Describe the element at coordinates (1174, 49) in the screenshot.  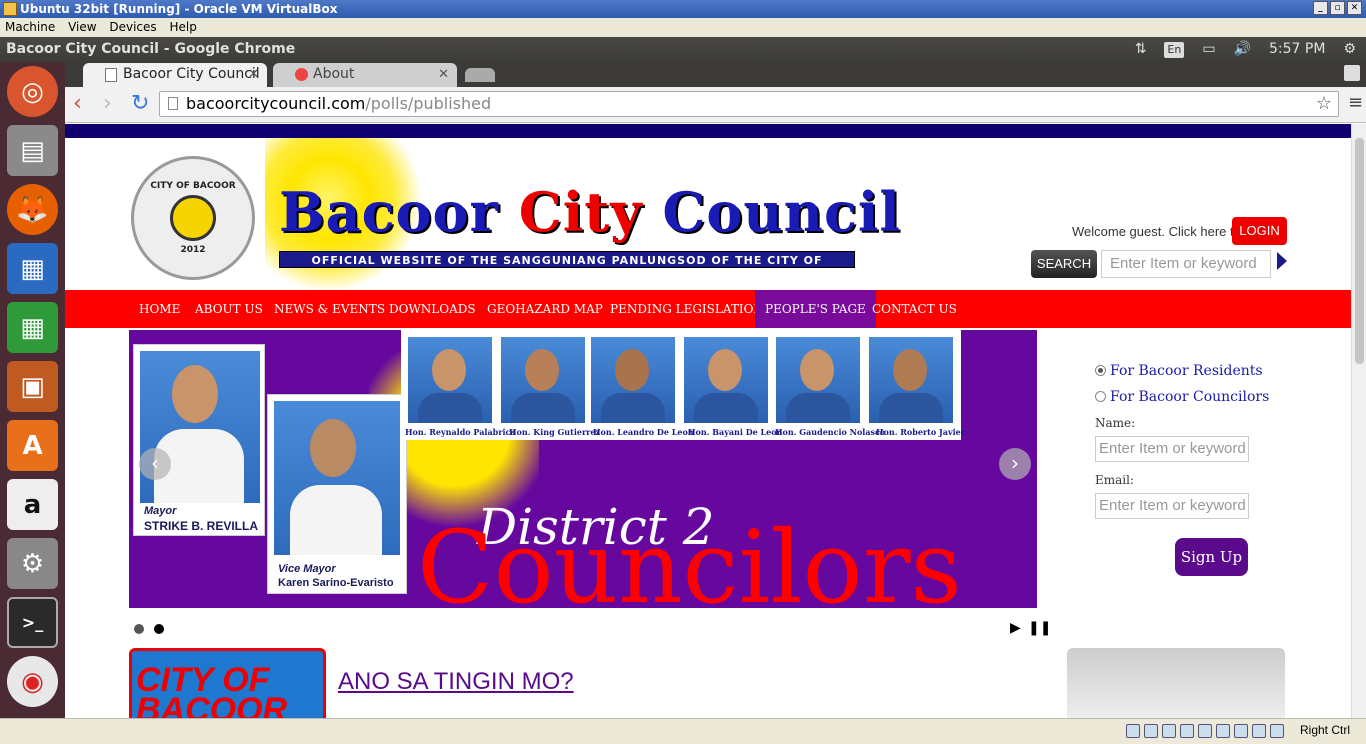
I see `keyboard-indicator: En` at that location.